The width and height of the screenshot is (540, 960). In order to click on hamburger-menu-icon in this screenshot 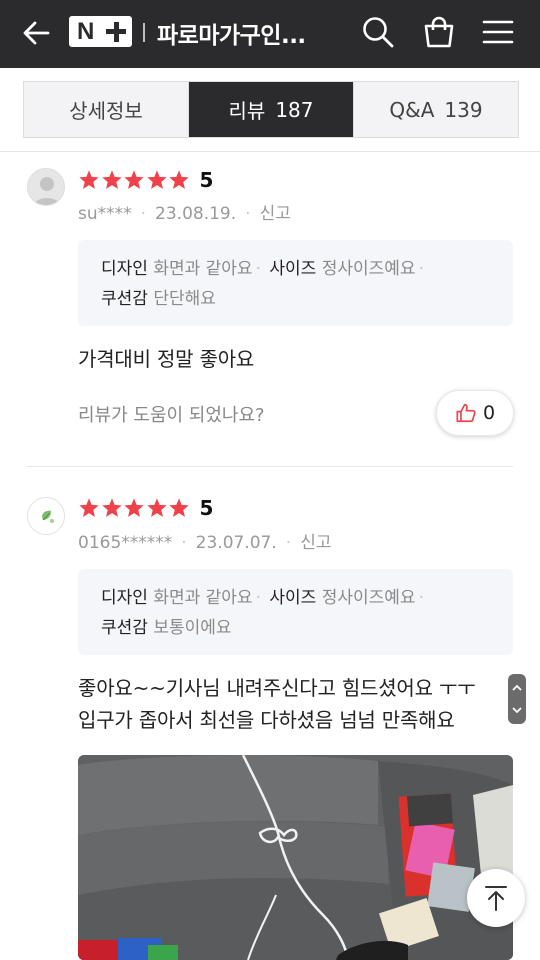, I will do `click(498, 32)`.